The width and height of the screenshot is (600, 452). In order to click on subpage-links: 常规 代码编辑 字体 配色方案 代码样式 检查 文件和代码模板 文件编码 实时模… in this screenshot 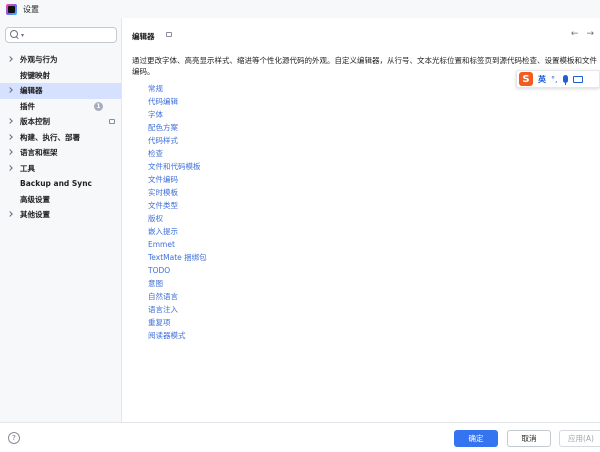, I will do `click(177, 212)`.